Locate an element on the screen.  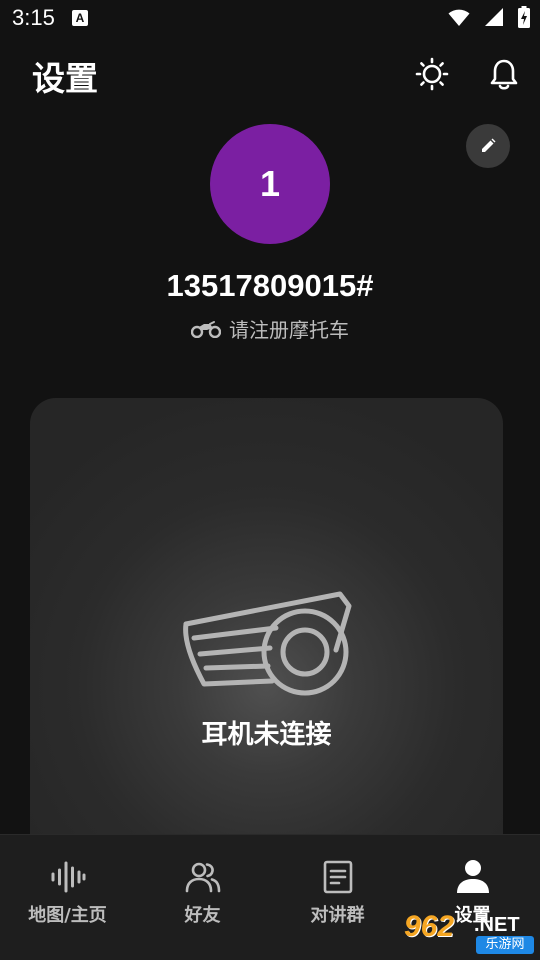
person-icon is located at coordinates (472, 876).